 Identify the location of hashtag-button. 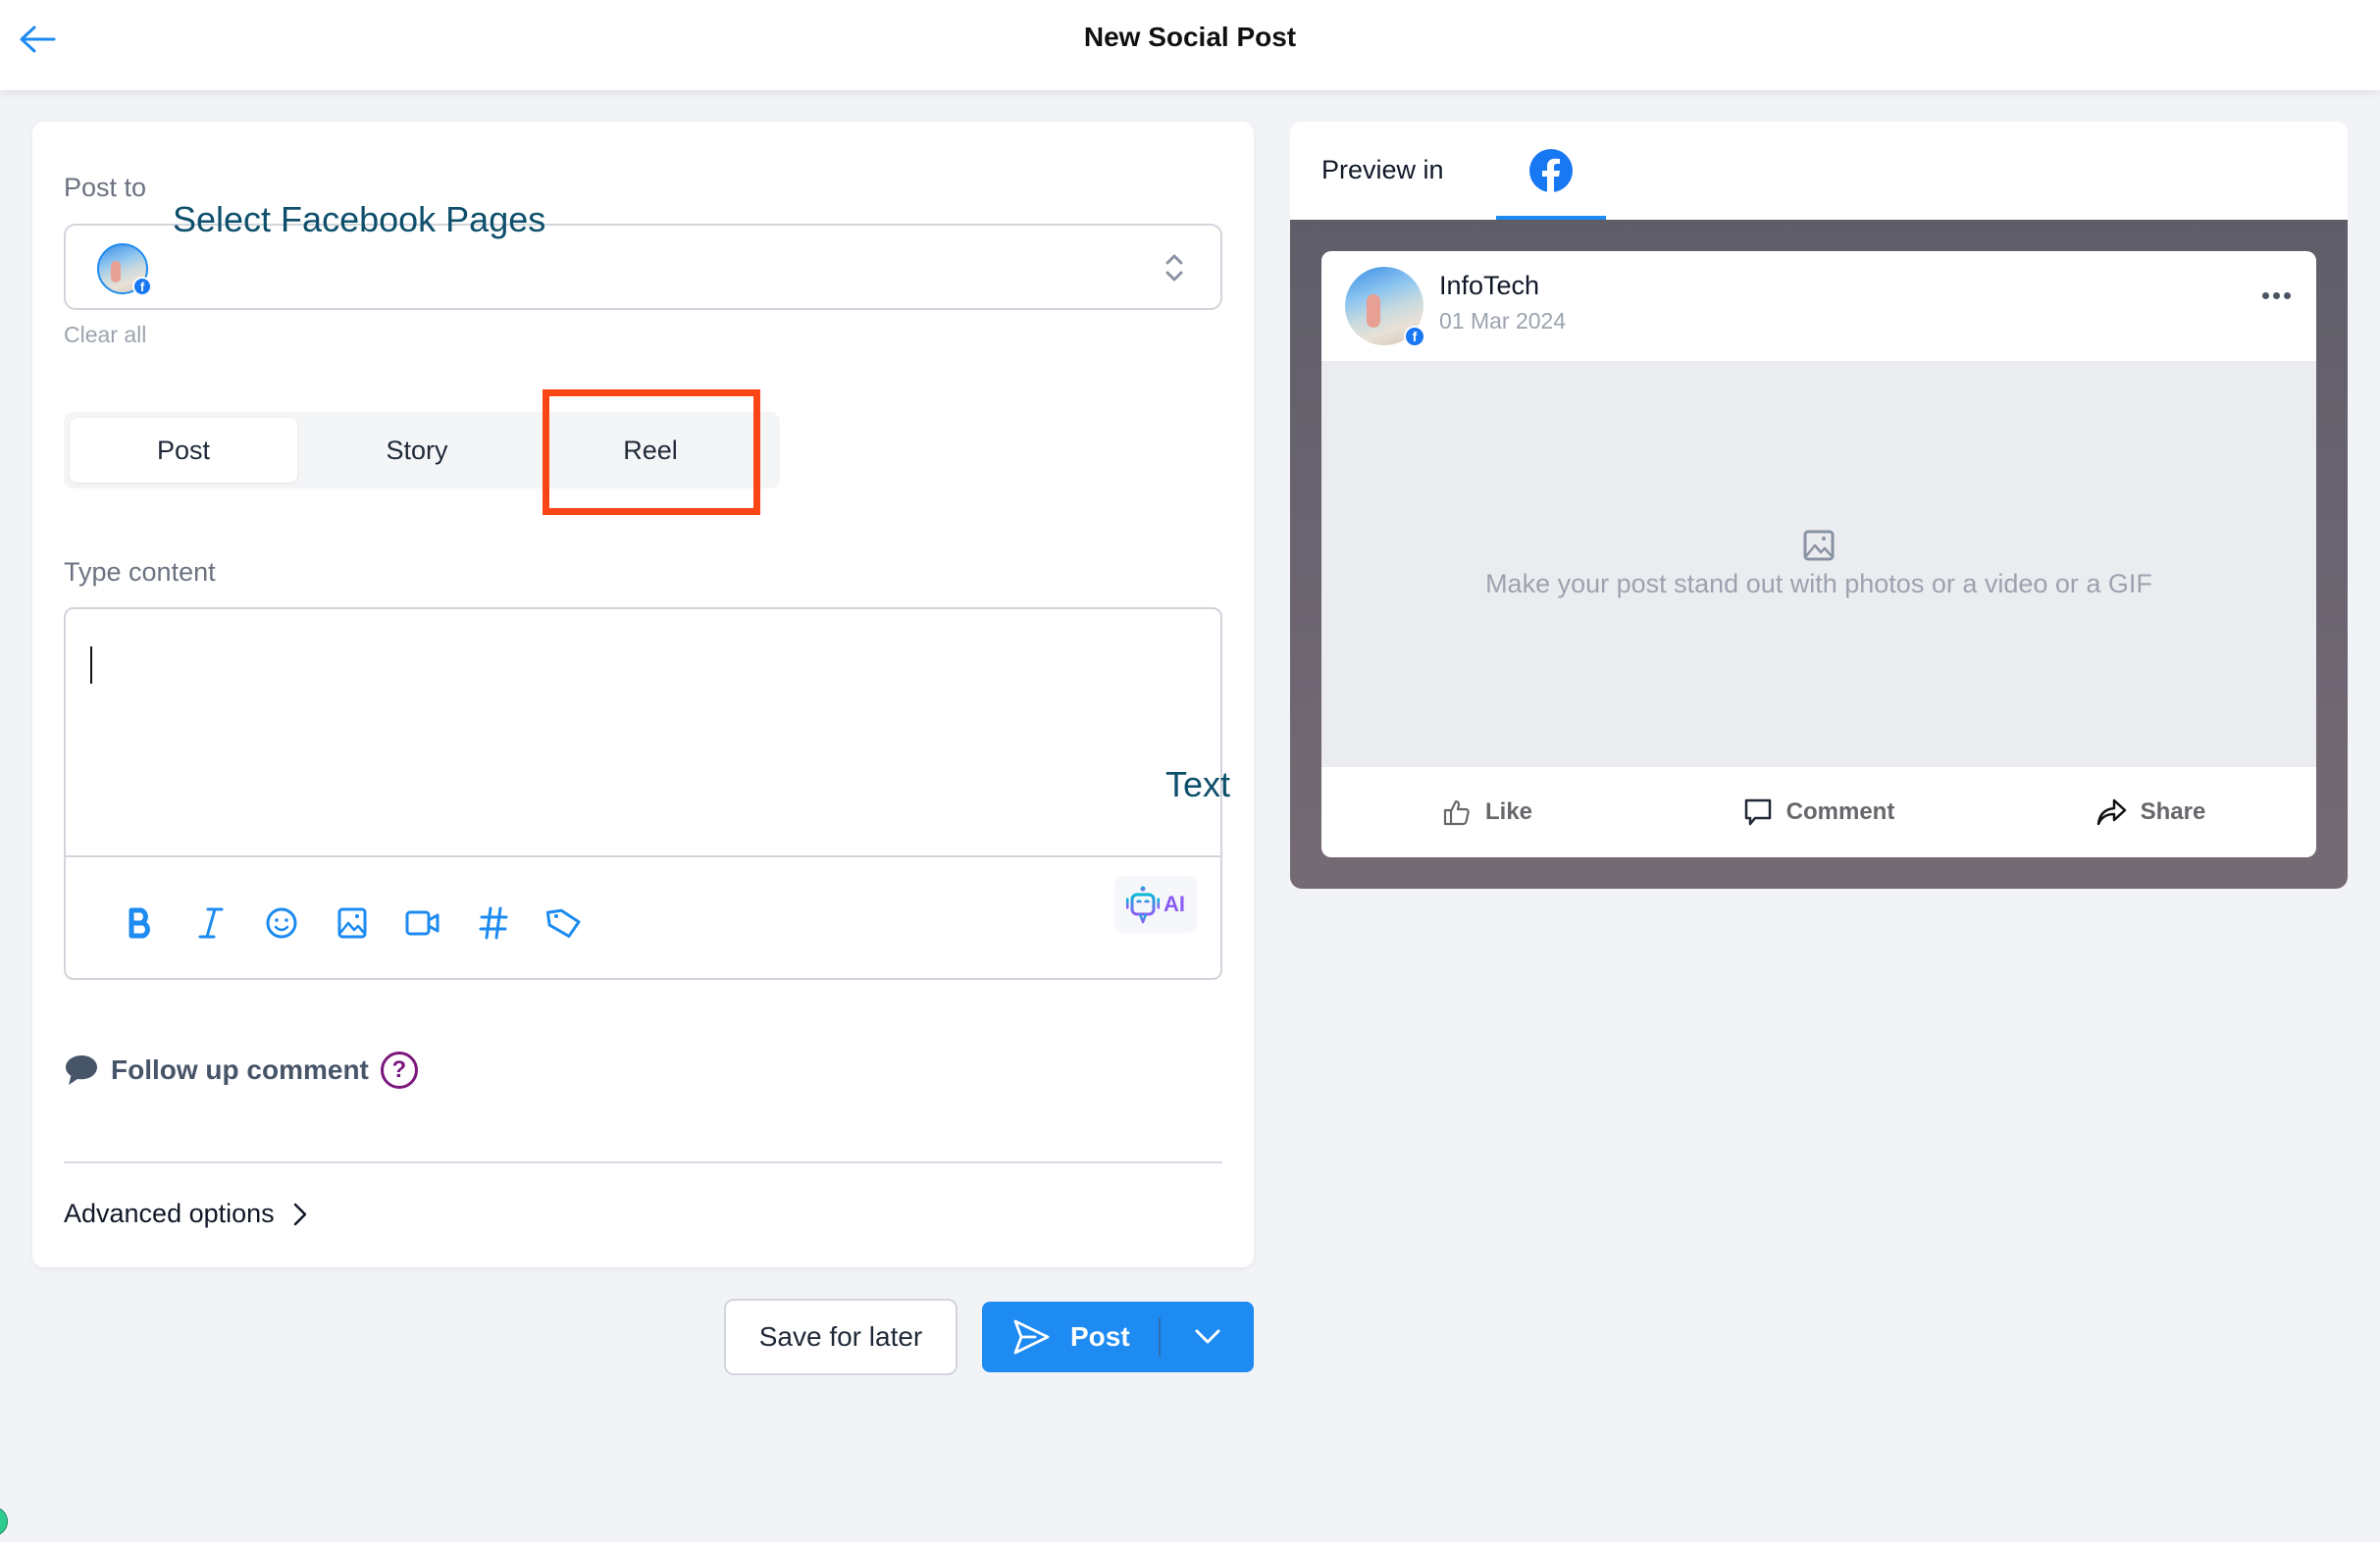
(493, 923).